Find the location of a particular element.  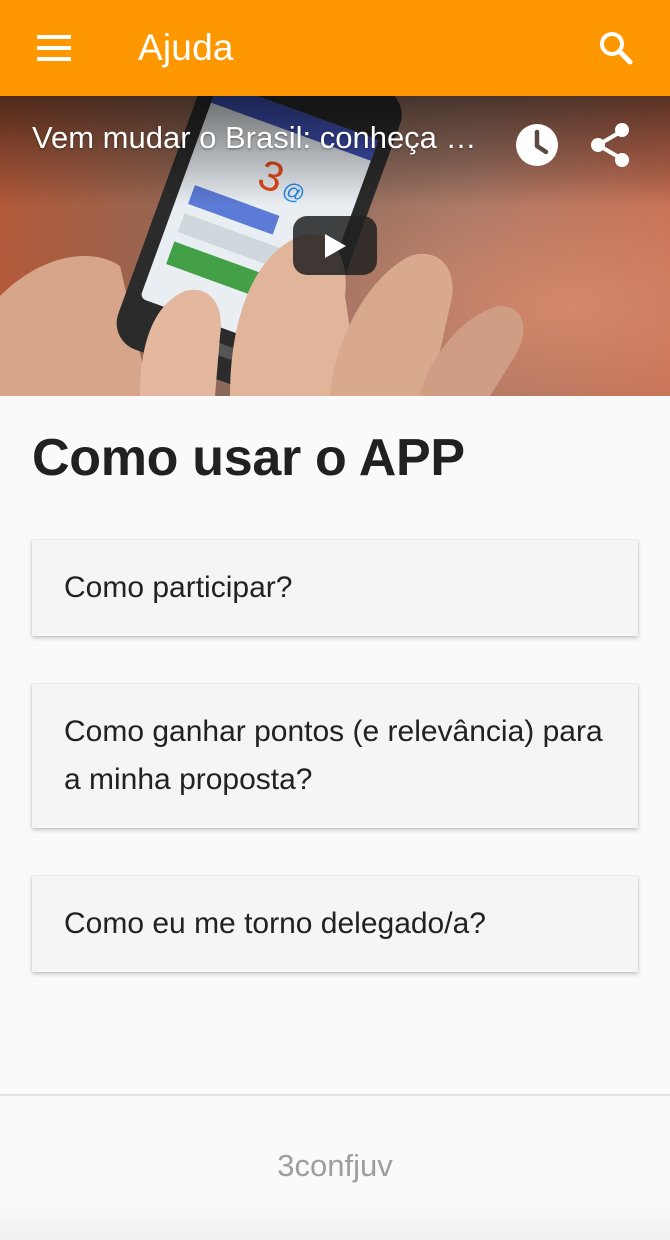

play-button is located at coordinates (335, 245).